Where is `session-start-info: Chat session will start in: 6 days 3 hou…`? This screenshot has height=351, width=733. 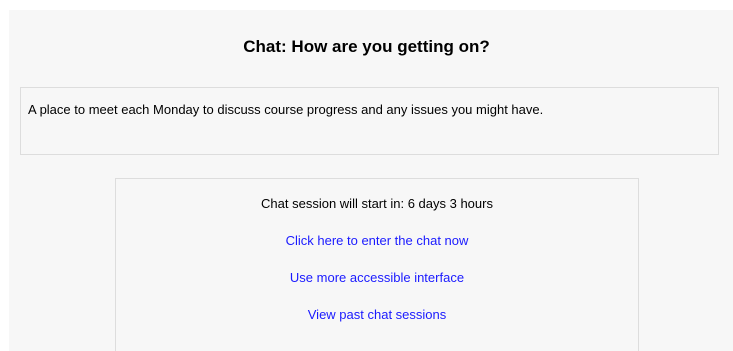 session-start-info: Chat session will start in: 6 days 3 hou… is located at coordinates (377, 203).